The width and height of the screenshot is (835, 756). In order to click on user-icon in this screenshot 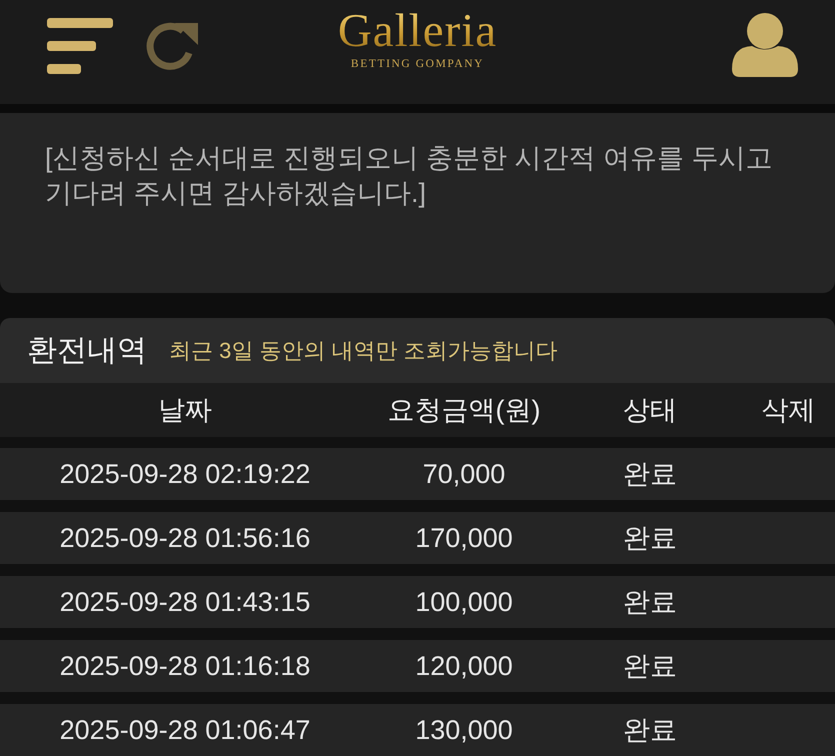, I will do `click(765, 45)`.